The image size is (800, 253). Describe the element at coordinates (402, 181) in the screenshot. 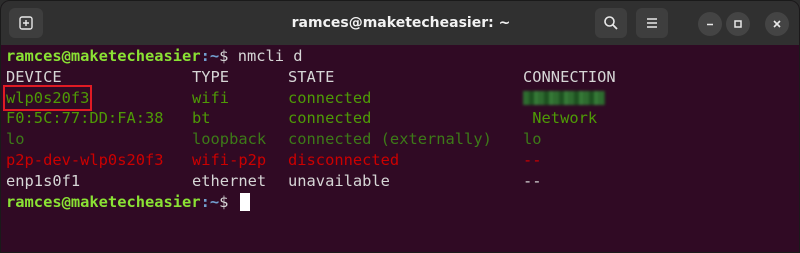

I see `table-row: enp1s0f1 ethernet unavailable --` at that location.